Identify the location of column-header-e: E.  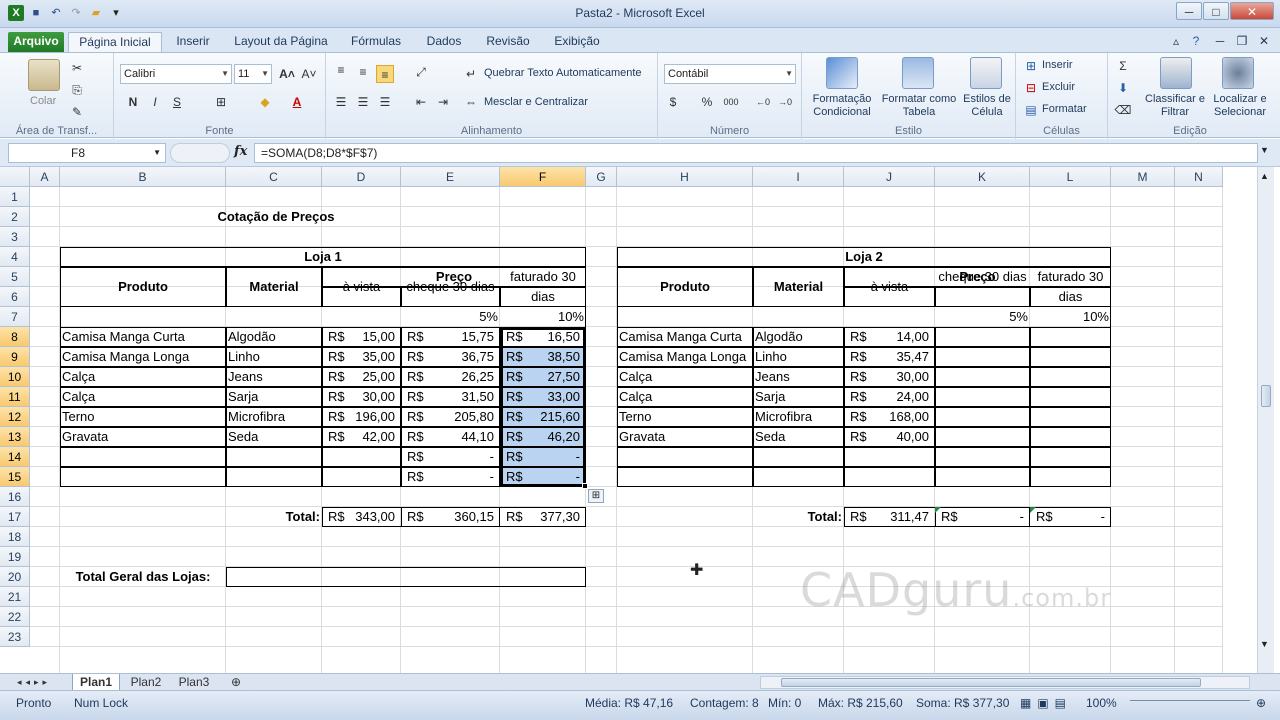
(450, 177).